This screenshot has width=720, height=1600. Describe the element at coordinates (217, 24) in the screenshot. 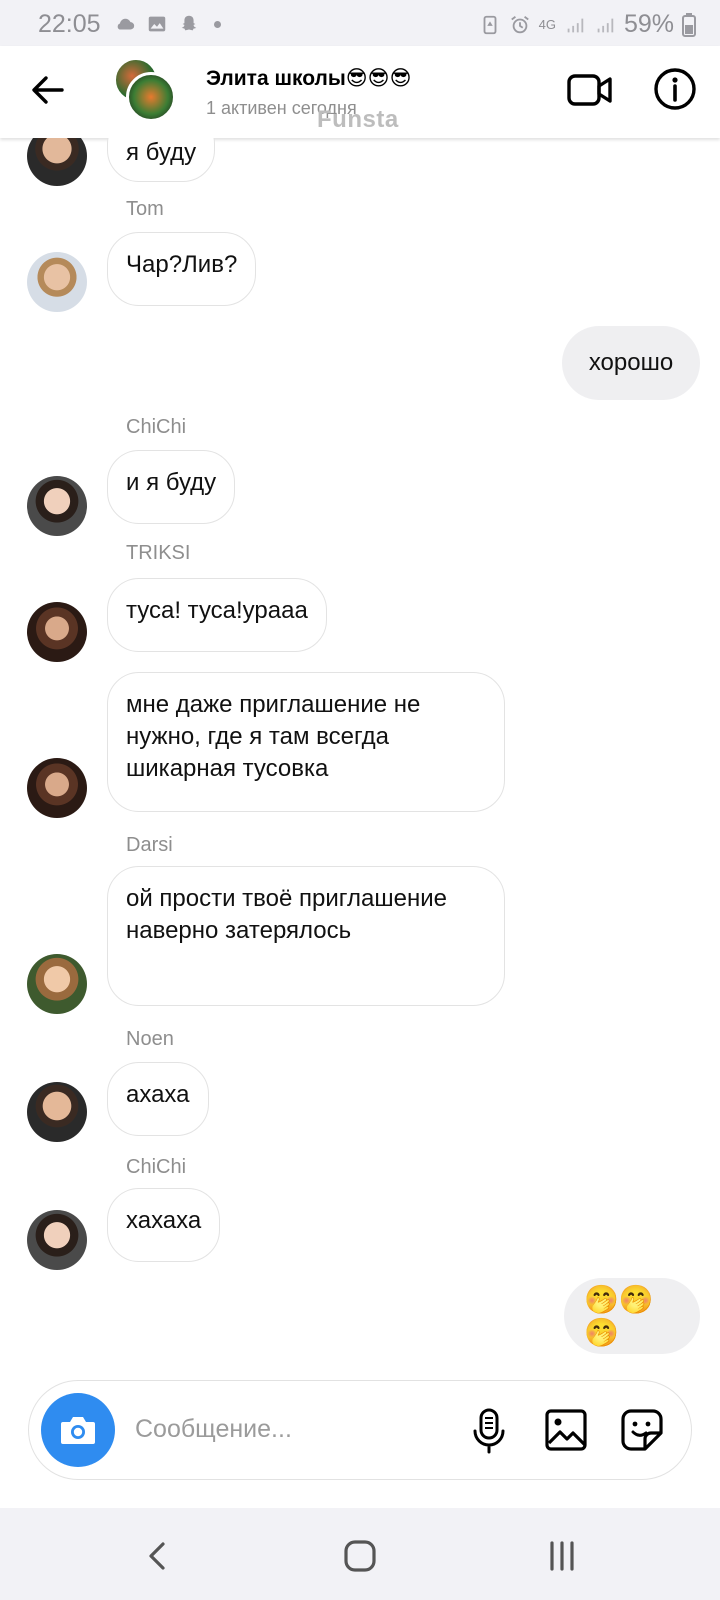

I see `more-notifications-dot` at that location.